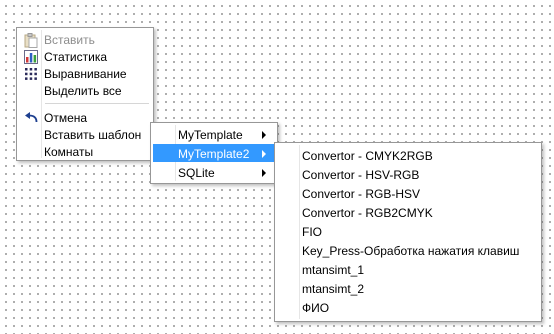 This screenshot has height=334, width=554. Describe the element at coordinates (408, 288) in the screenshot. I see `template-item: mtansimt_2` at that location.